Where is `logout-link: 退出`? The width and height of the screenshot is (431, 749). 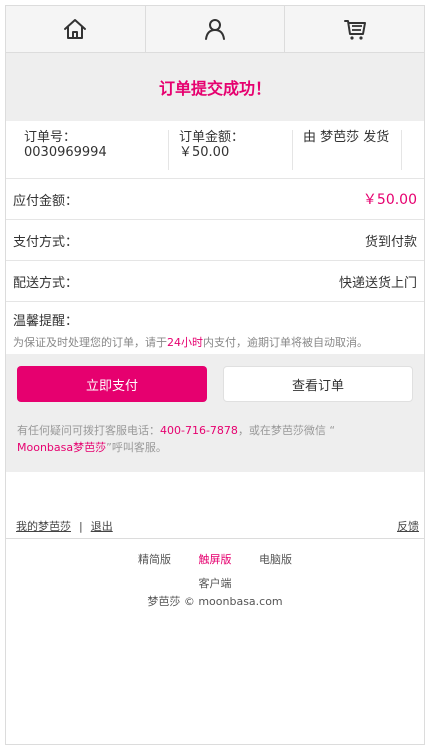 logout-link: 退出 is located at coordinates (102, 526).